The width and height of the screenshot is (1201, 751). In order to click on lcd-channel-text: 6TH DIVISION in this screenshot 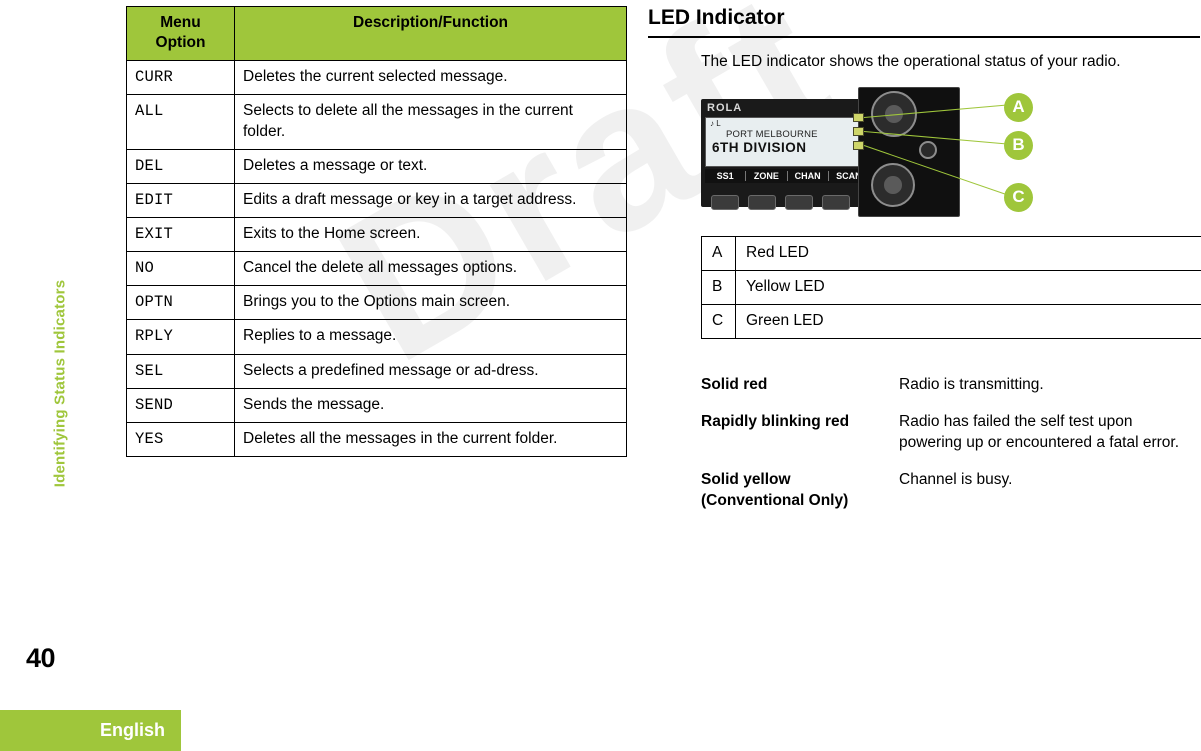, I will do `click(759, 147)`.